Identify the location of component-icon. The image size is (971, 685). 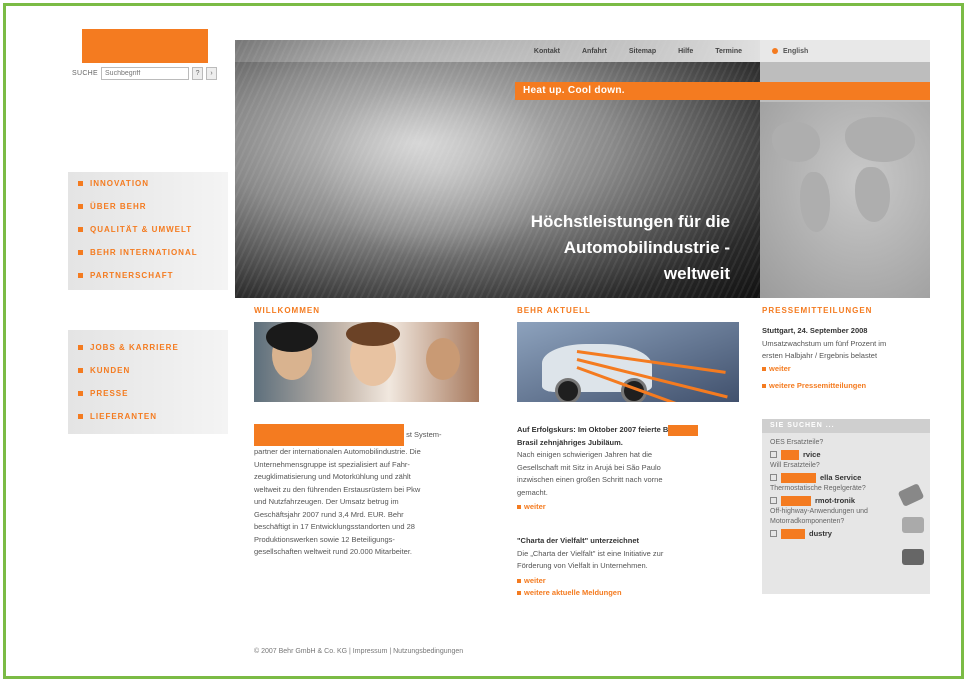
(913, 525).